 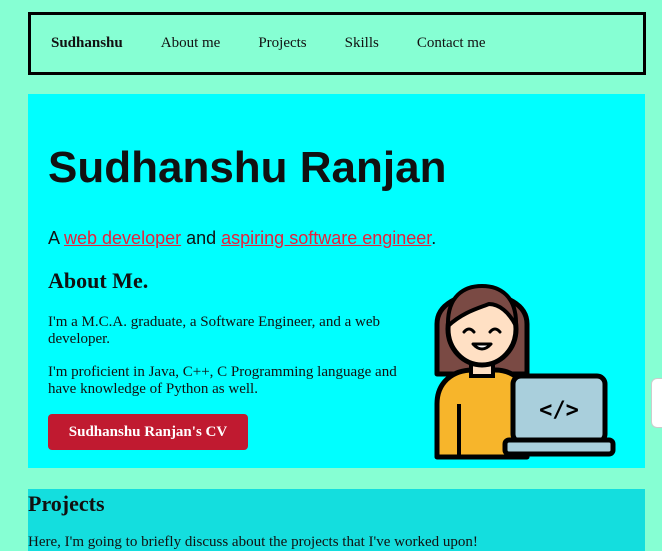 What do you see at coordinates (56, 238) in the screenshot?
I see `tagline-prefix: A` at bounding box center [56, 238].